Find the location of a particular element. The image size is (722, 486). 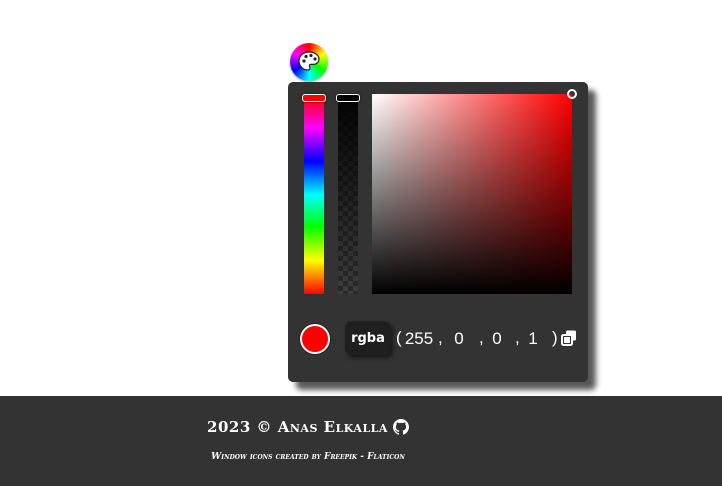

copy-button is located at coordinates (569, 338).